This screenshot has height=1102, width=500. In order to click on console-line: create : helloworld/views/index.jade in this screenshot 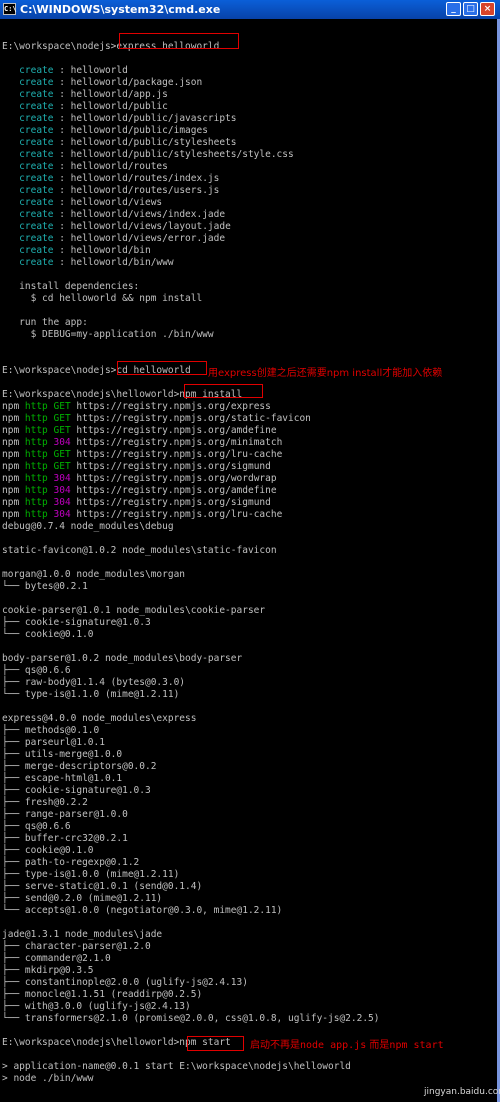, I will do `click(114, 214)`.